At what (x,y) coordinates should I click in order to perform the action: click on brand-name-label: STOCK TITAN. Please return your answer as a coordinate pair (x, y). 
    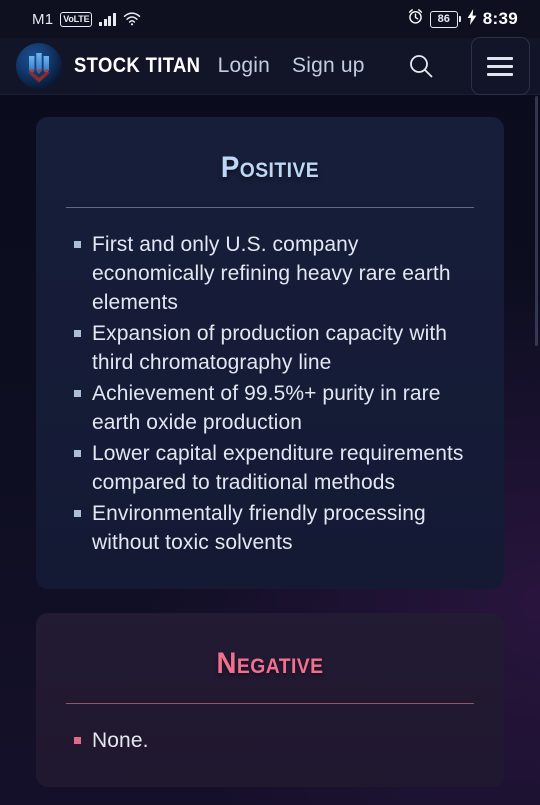
    Looking at the image, I should click on (137, 65).